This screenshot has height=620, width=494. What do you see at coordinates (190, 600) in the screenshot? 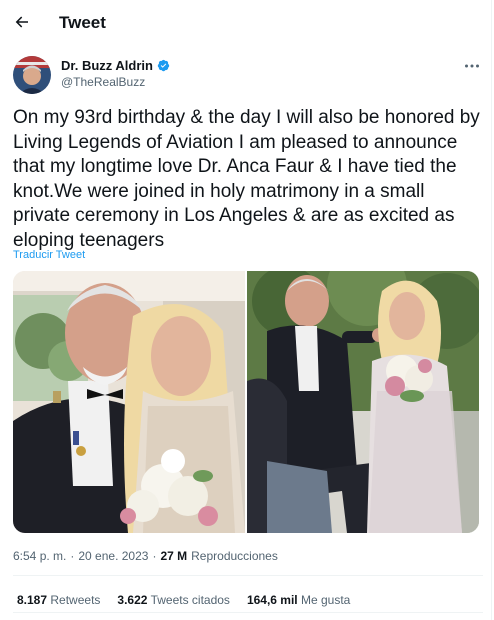
I see `quotes-label: Tweets citados` at bounding box center [190, 600].